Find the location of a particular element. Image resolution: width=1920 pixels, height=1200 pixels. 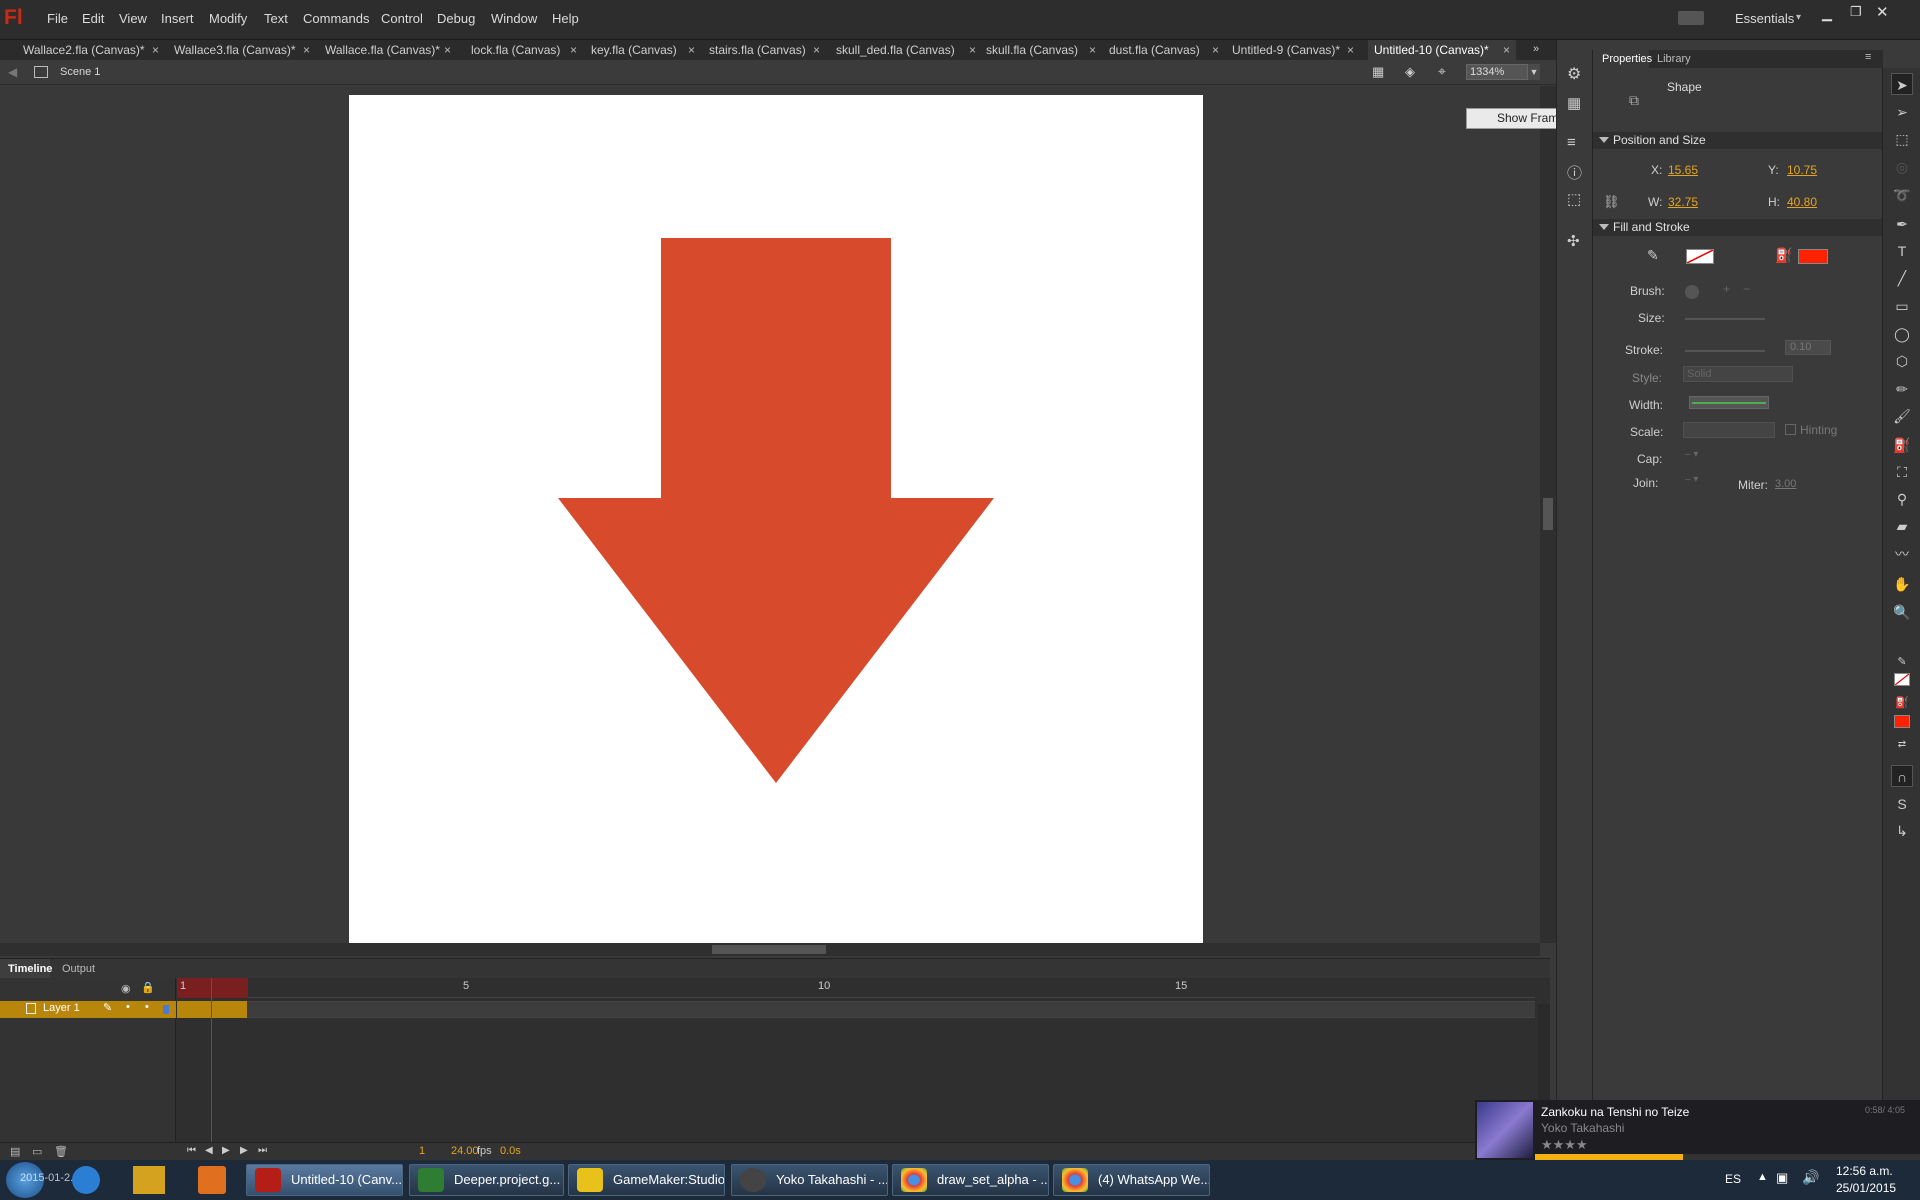

language-indicator: ES is located at coordinates (1733, 1179).